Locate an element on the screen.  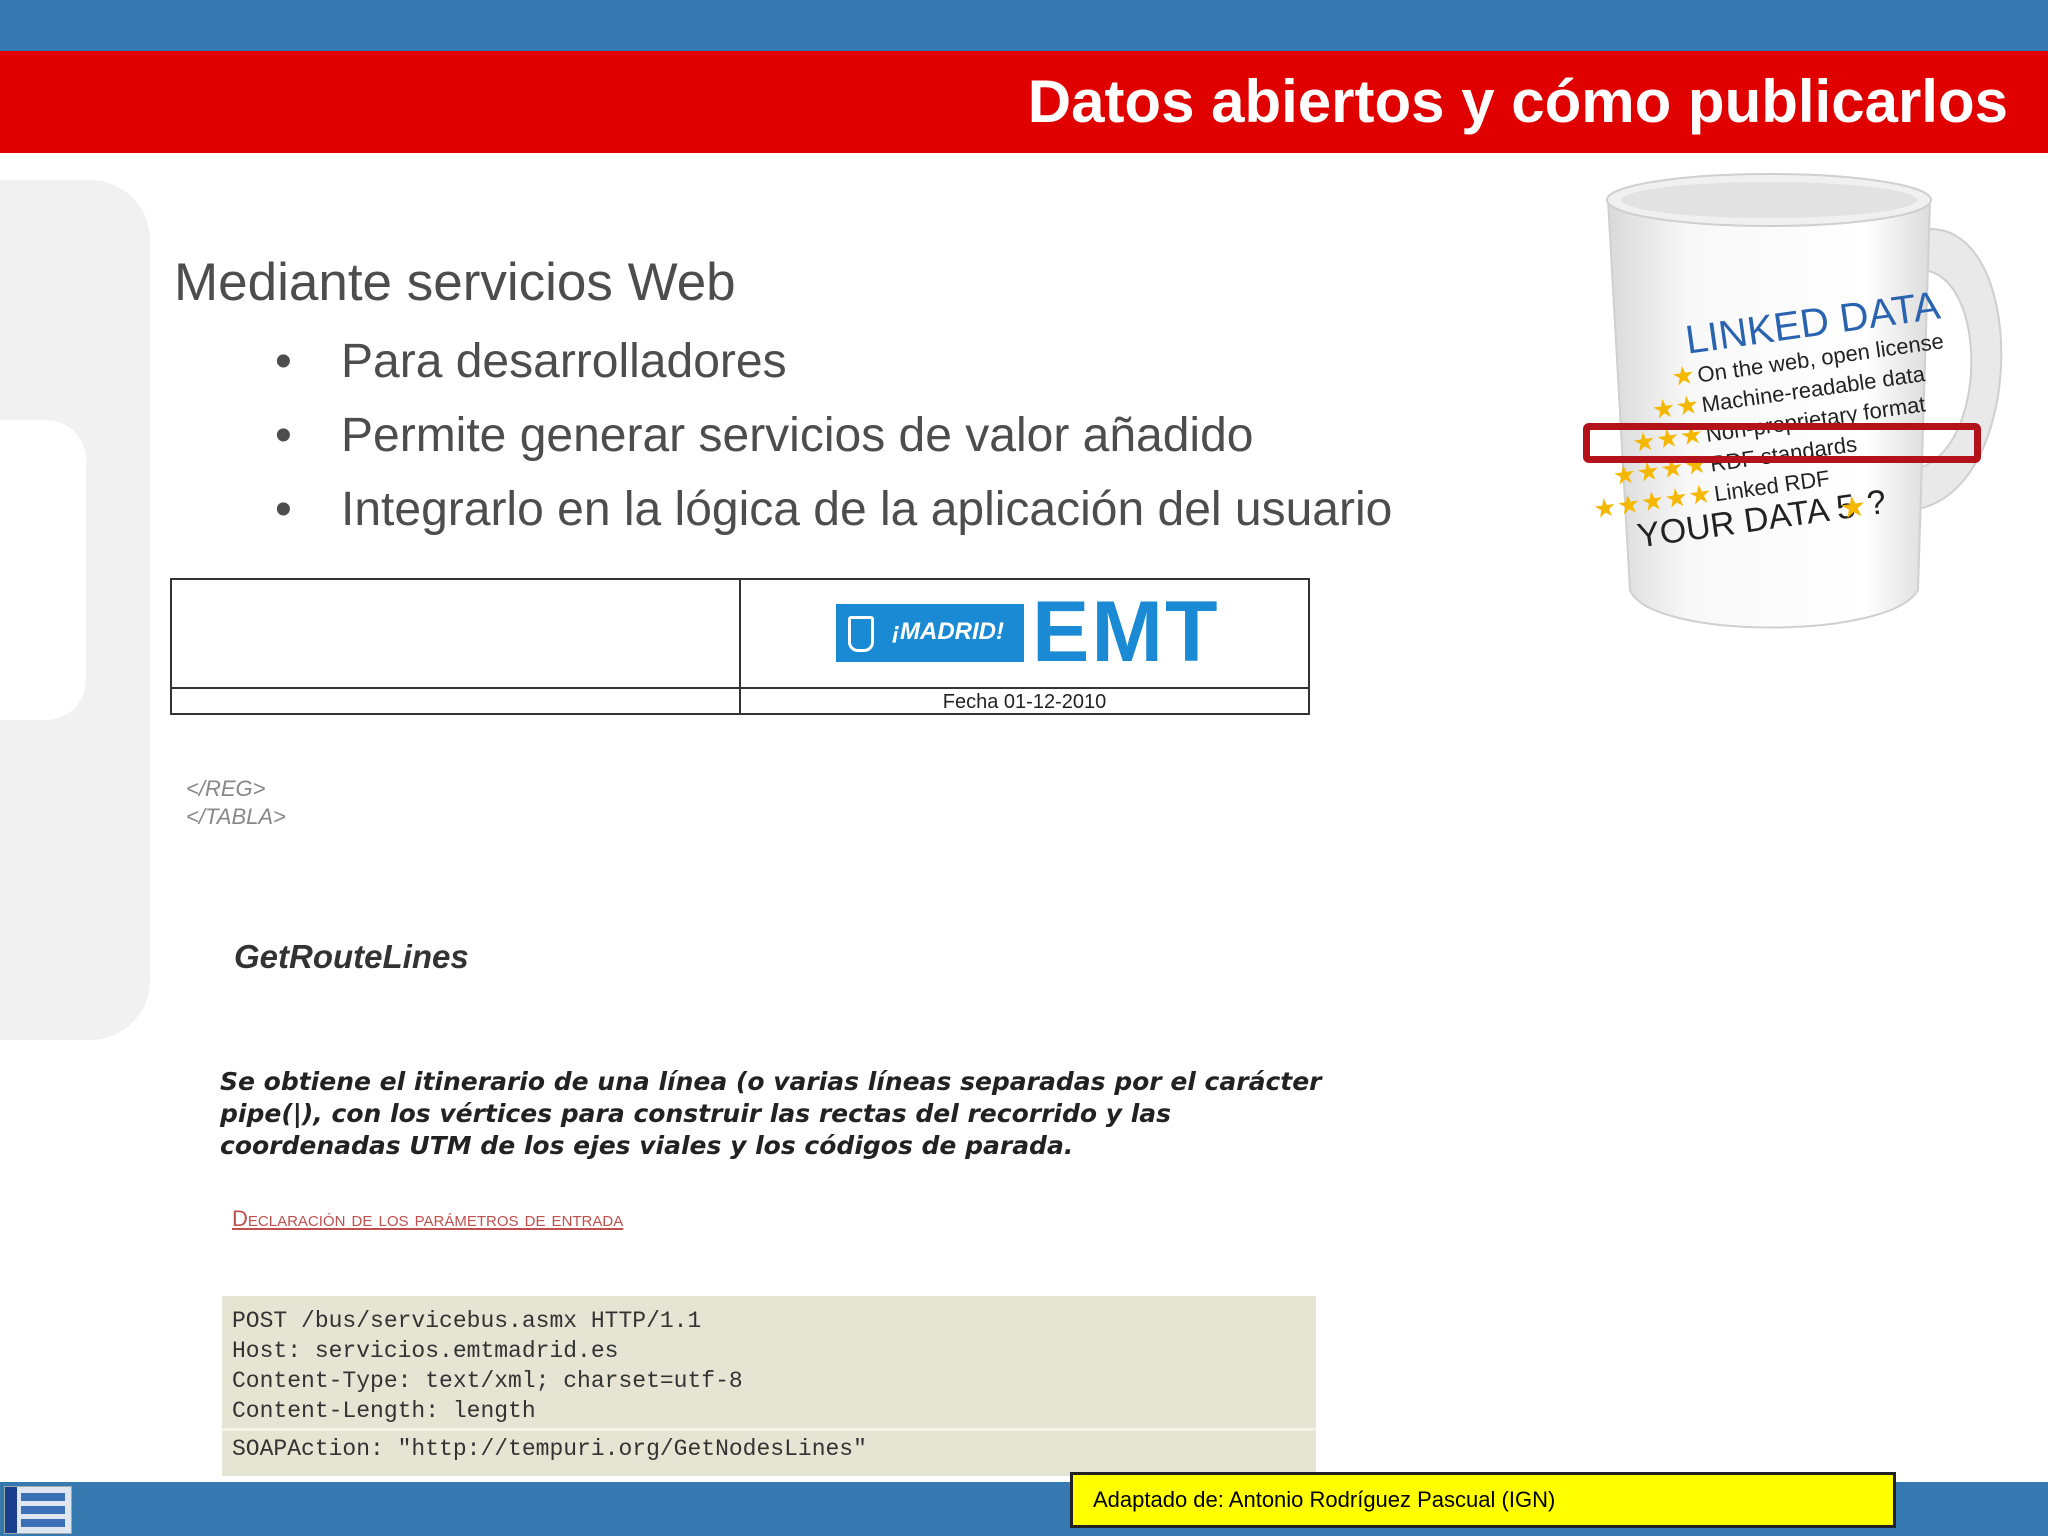
document-date: Fecha 01-12-2010 is located at coordinates (1024, 702).